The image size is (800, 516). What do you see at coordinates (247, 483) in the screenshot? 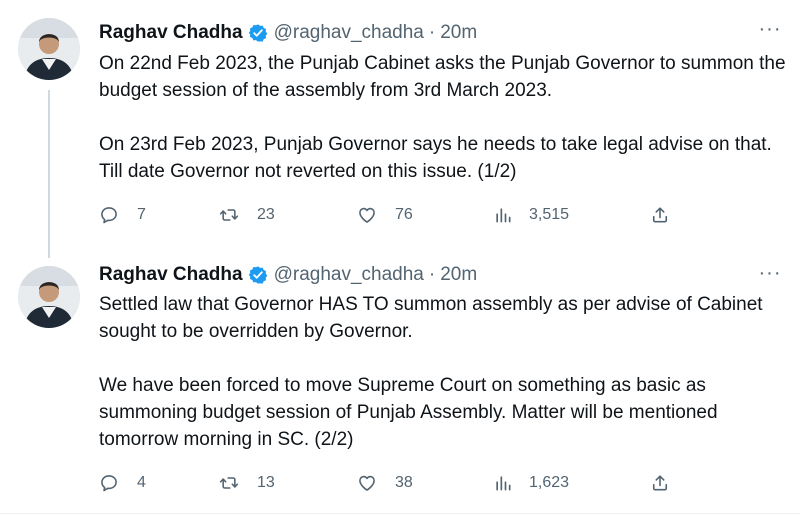
I see `retweet-button: 13` at bounding box center [247, 483].